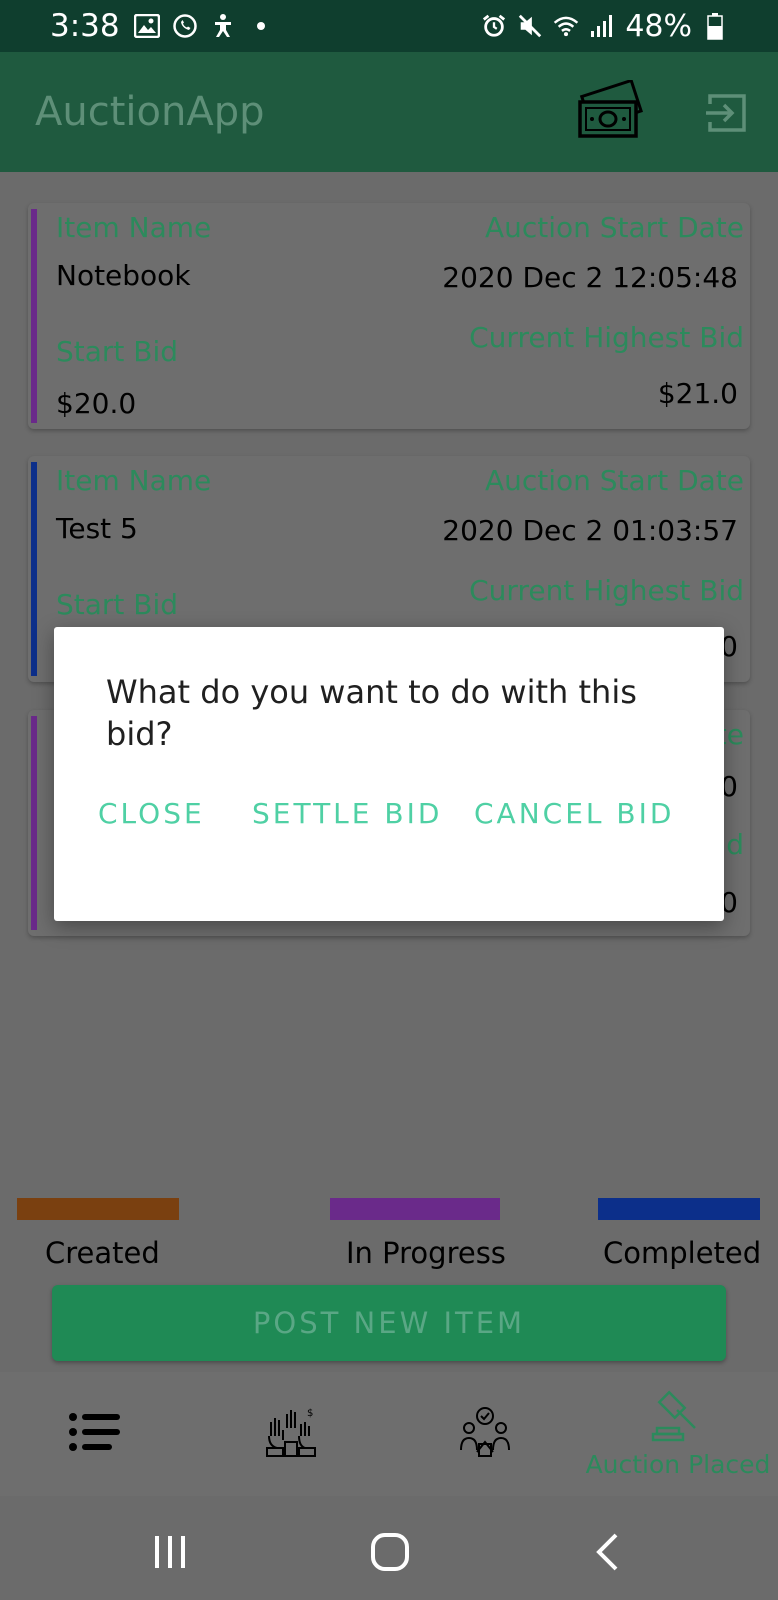  What do you see at coordinates (203, 26) in the screenshot?
I see `notification-icons` at bounding box center [203, 26].